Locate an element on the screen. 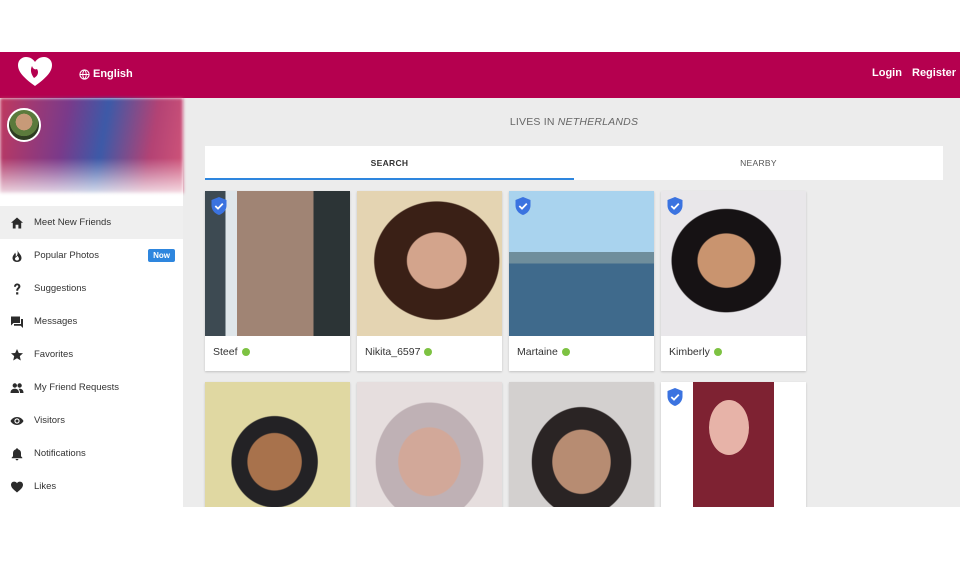 Image resolution: width=960 pixels, height=561 pixels. country-label: NETHERLANDS is located at coordinates (598, 122).